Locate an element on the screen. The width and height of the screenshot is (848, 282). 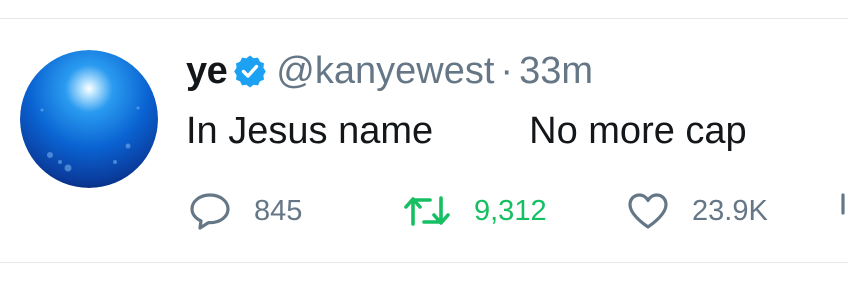
author-handle: @kanyewest is located at coordinates (385, 71).